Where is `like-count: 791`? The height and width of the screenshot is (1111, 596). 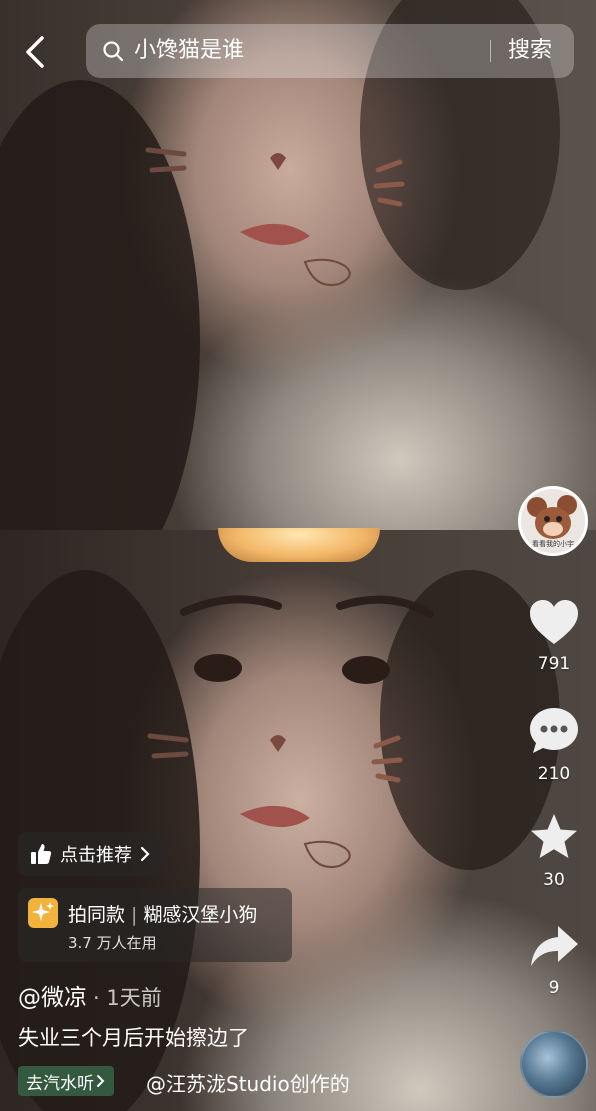
like-count: 791 is located at coordinates (554, 664).